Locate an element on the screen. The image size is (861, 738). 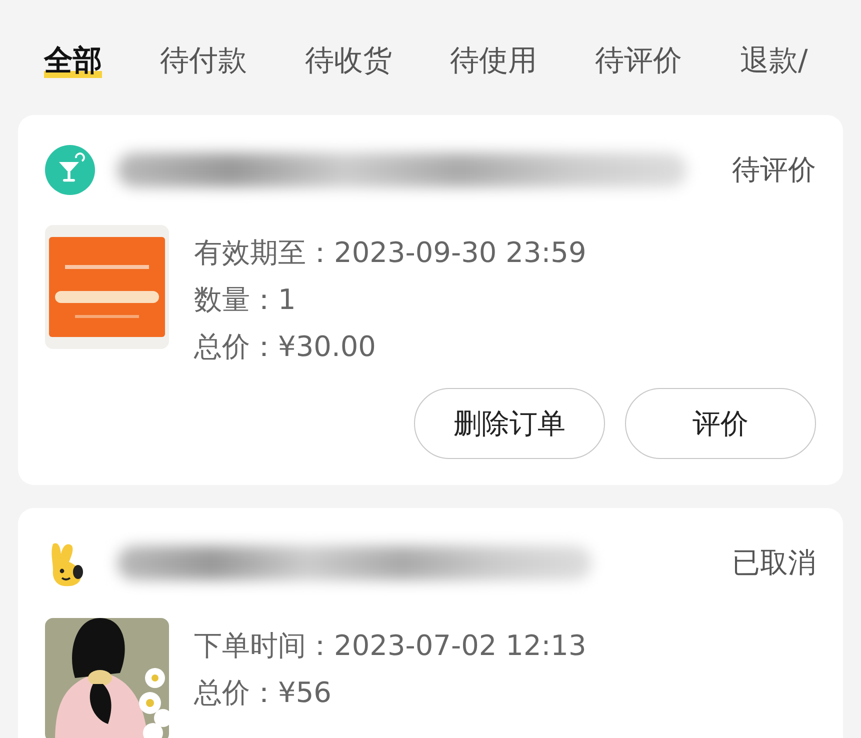
order-detail: 数量：1 is located at coordinates (245, 300).